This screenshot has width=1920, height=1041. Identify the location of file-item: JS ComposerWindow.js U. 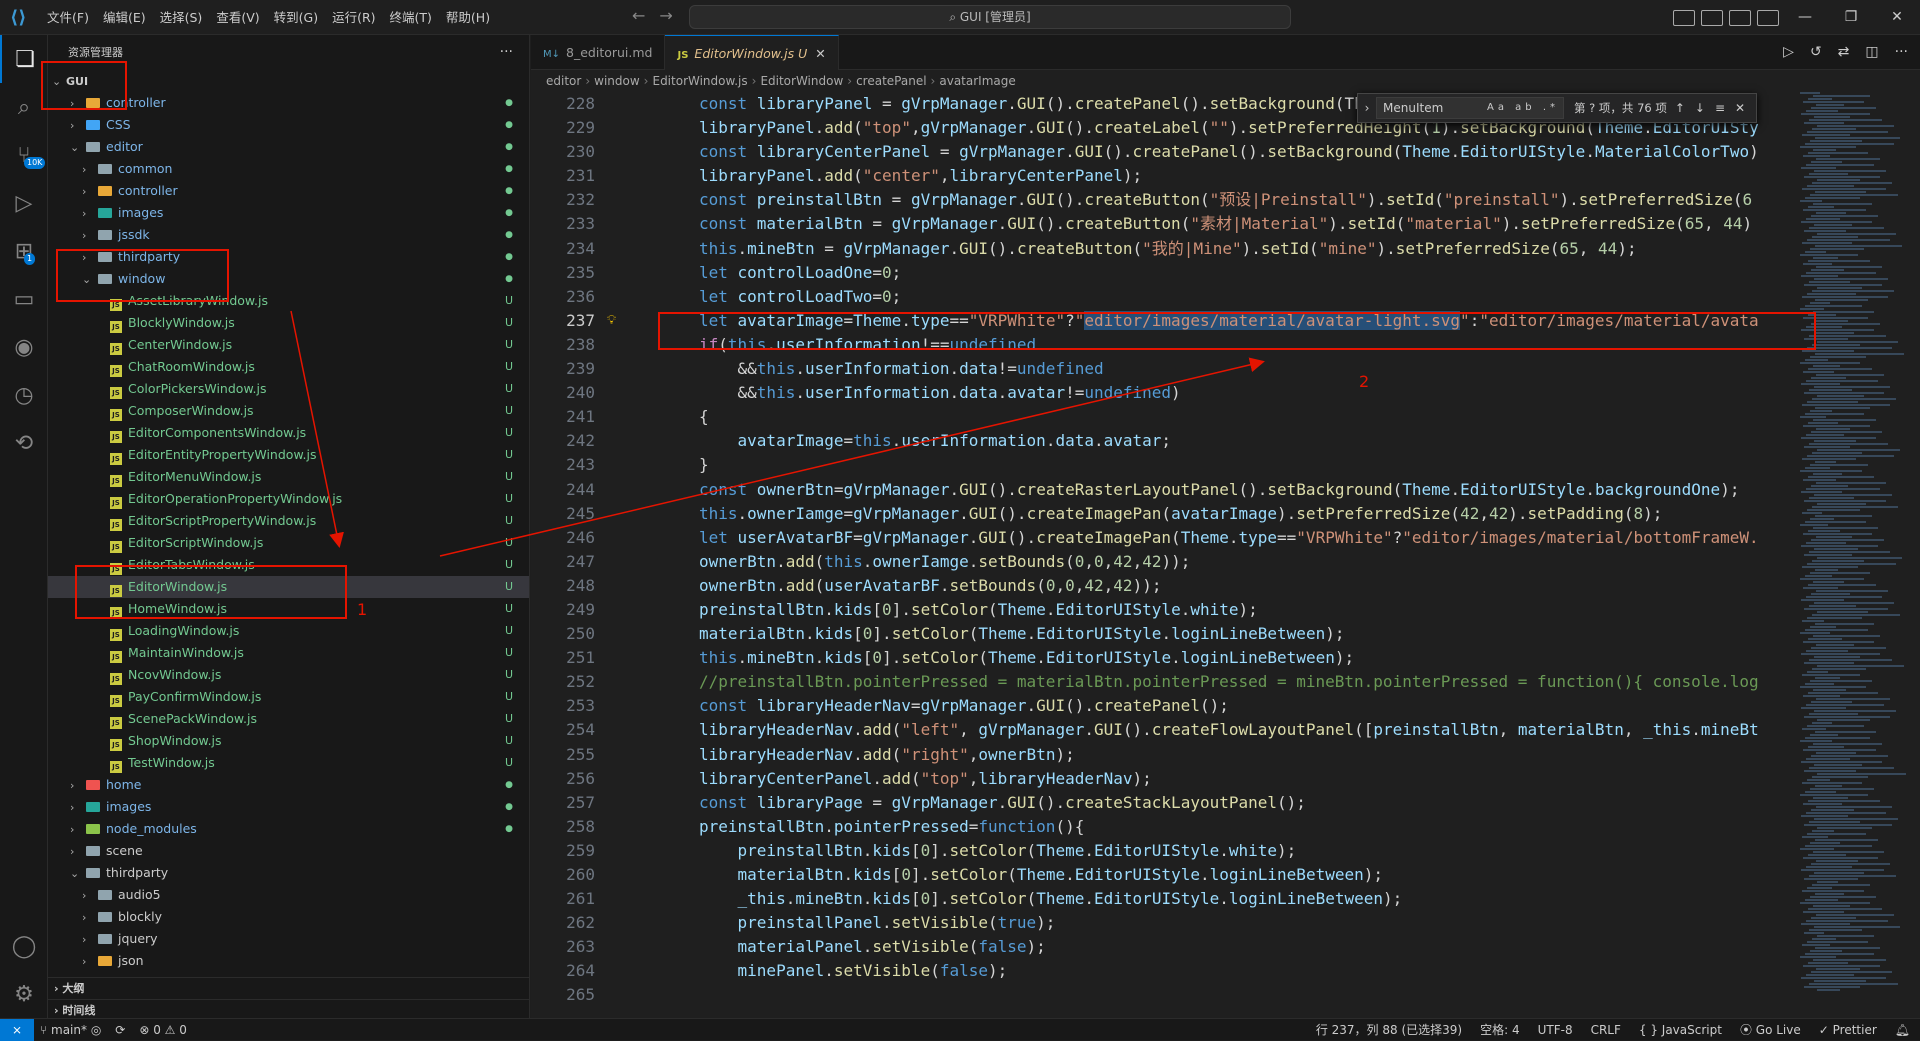
(288, 411).